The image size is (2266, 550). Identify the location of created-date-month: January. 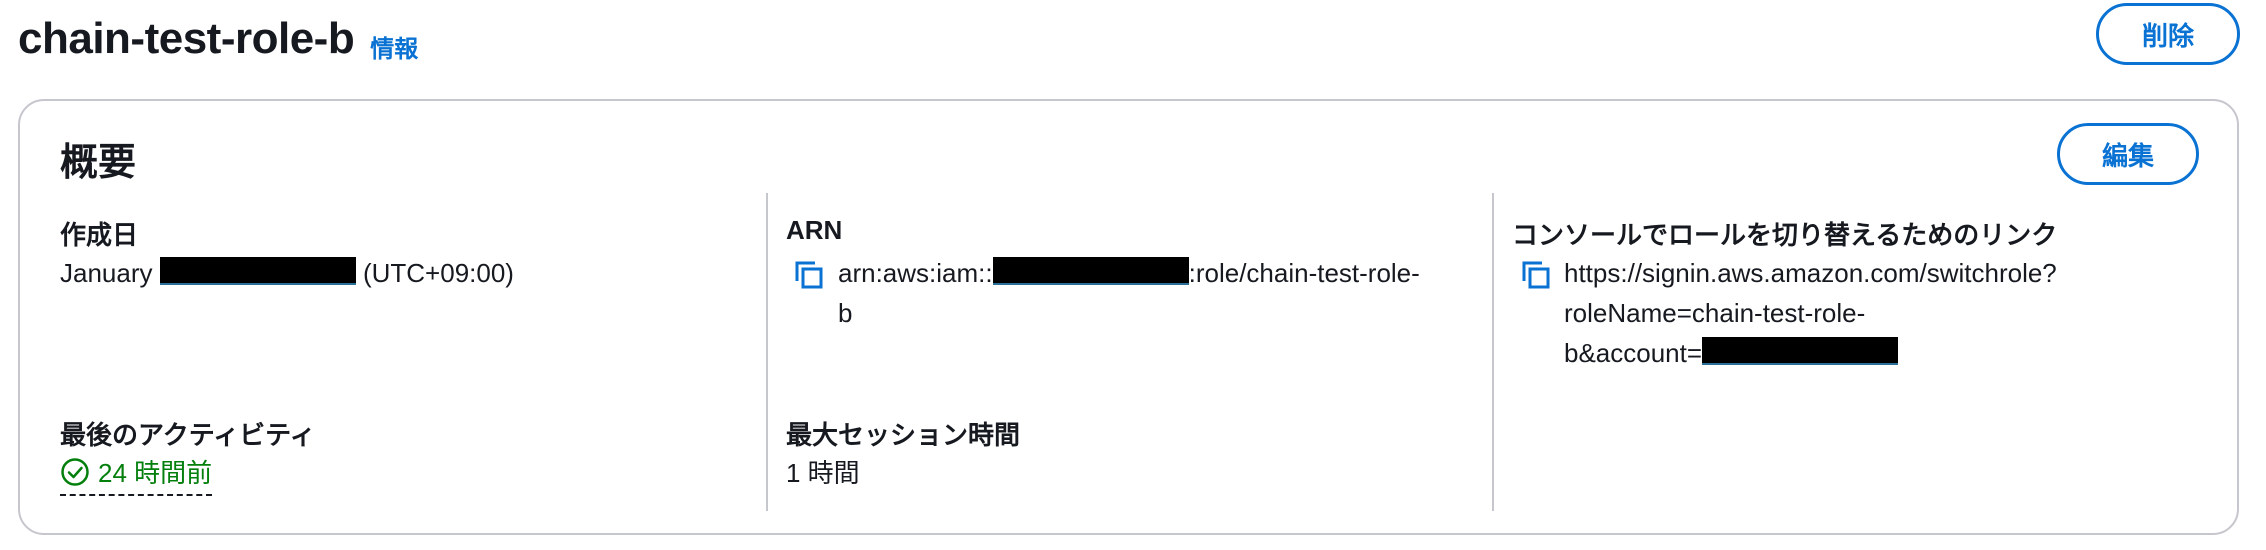
(106, 273).